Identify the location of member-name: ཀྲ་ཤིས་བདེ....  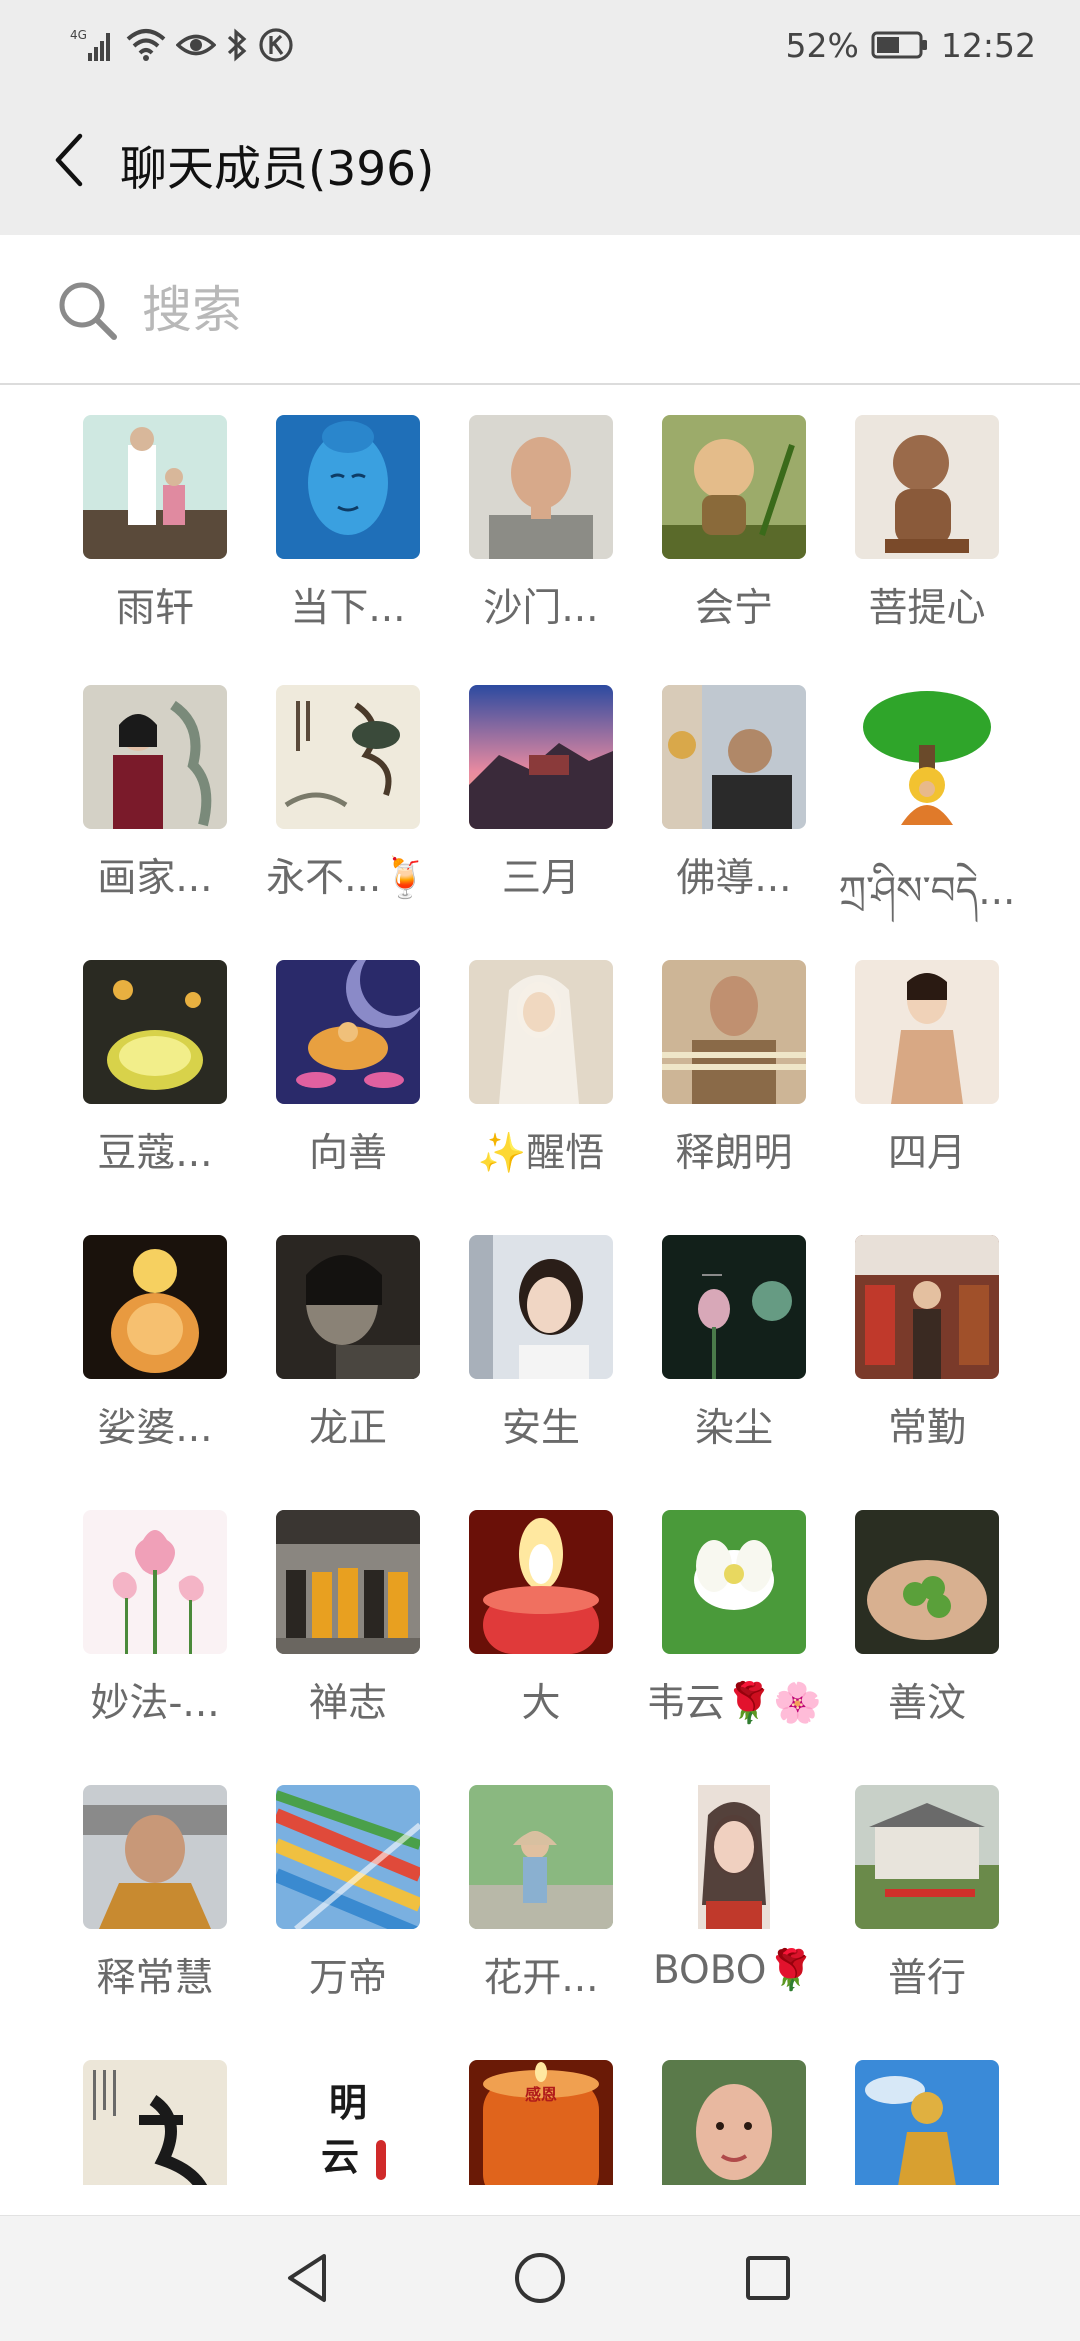
(927, 891).